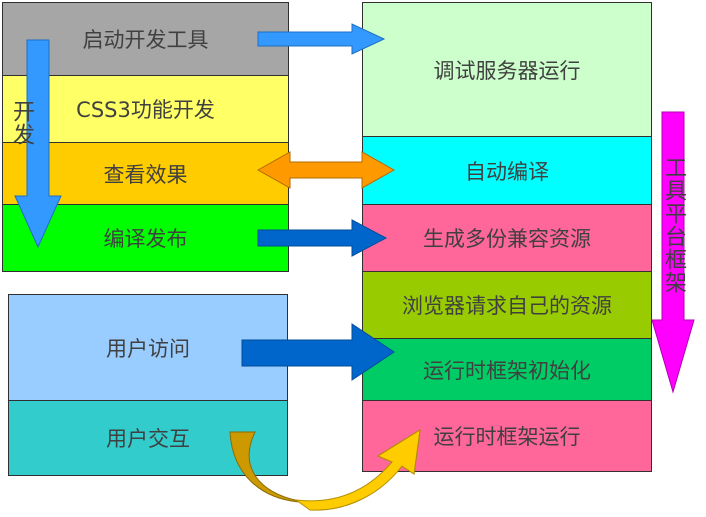 Image resolution: width=706 pixels, height=517 pixels. I want to click on double-arrow-effect-compile, so click(326, 170).